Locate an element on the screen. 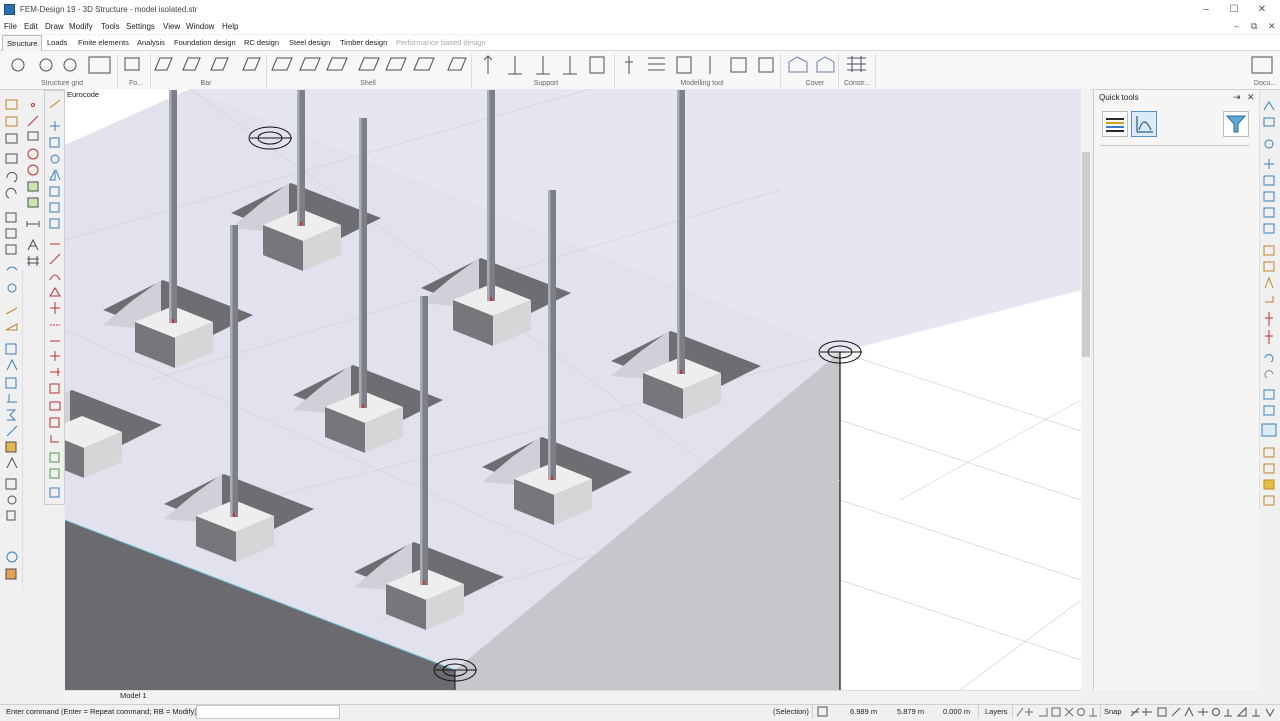  undo-view-icon is located at coordinates (1269, 358).